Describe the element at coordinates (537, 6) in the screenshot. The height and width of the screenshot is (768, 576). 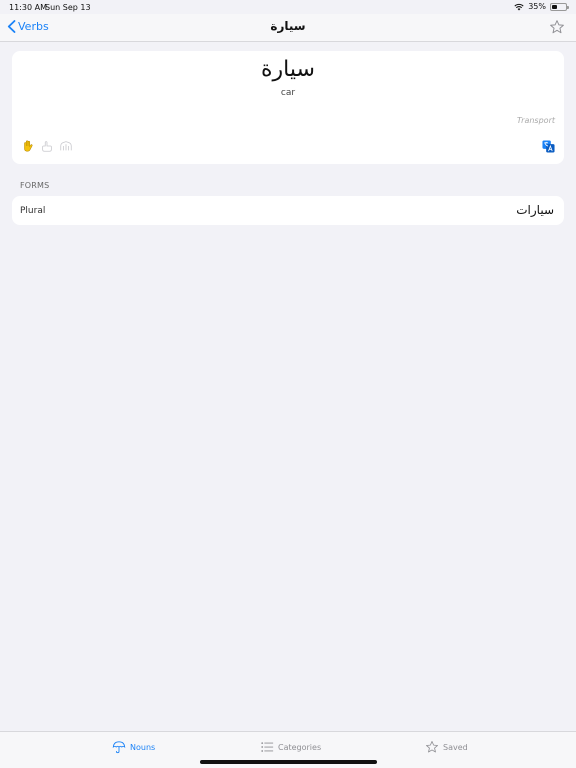
I see `battery-percent: 35%` at that location.